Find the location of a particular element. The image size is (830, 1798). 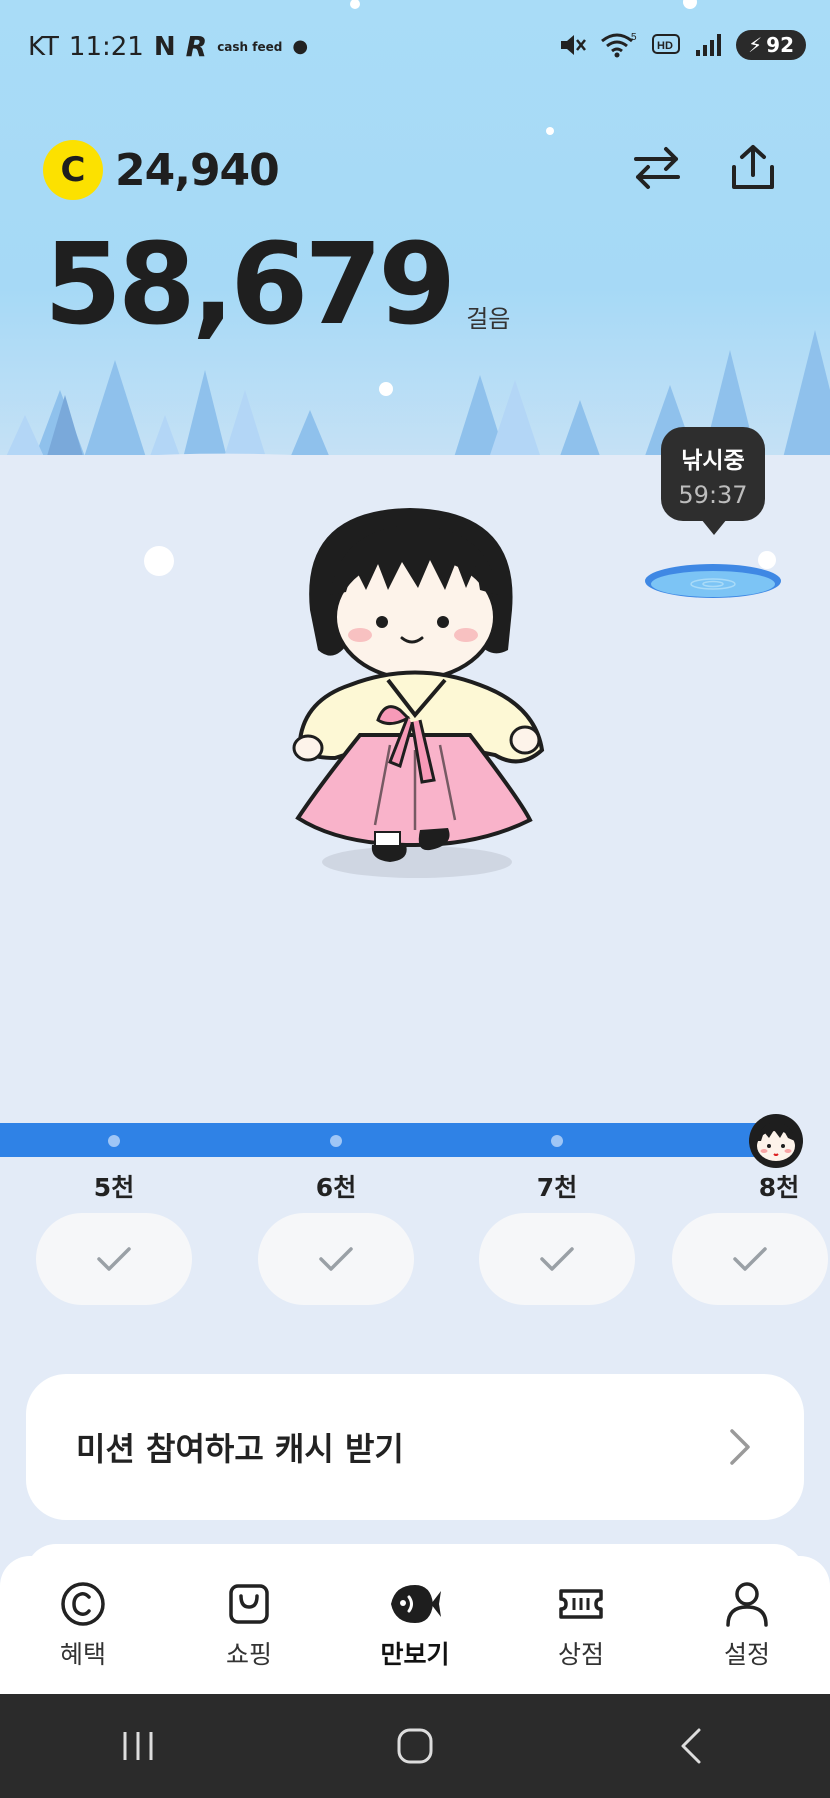

character-avatar is located at coordinates (415, 690).